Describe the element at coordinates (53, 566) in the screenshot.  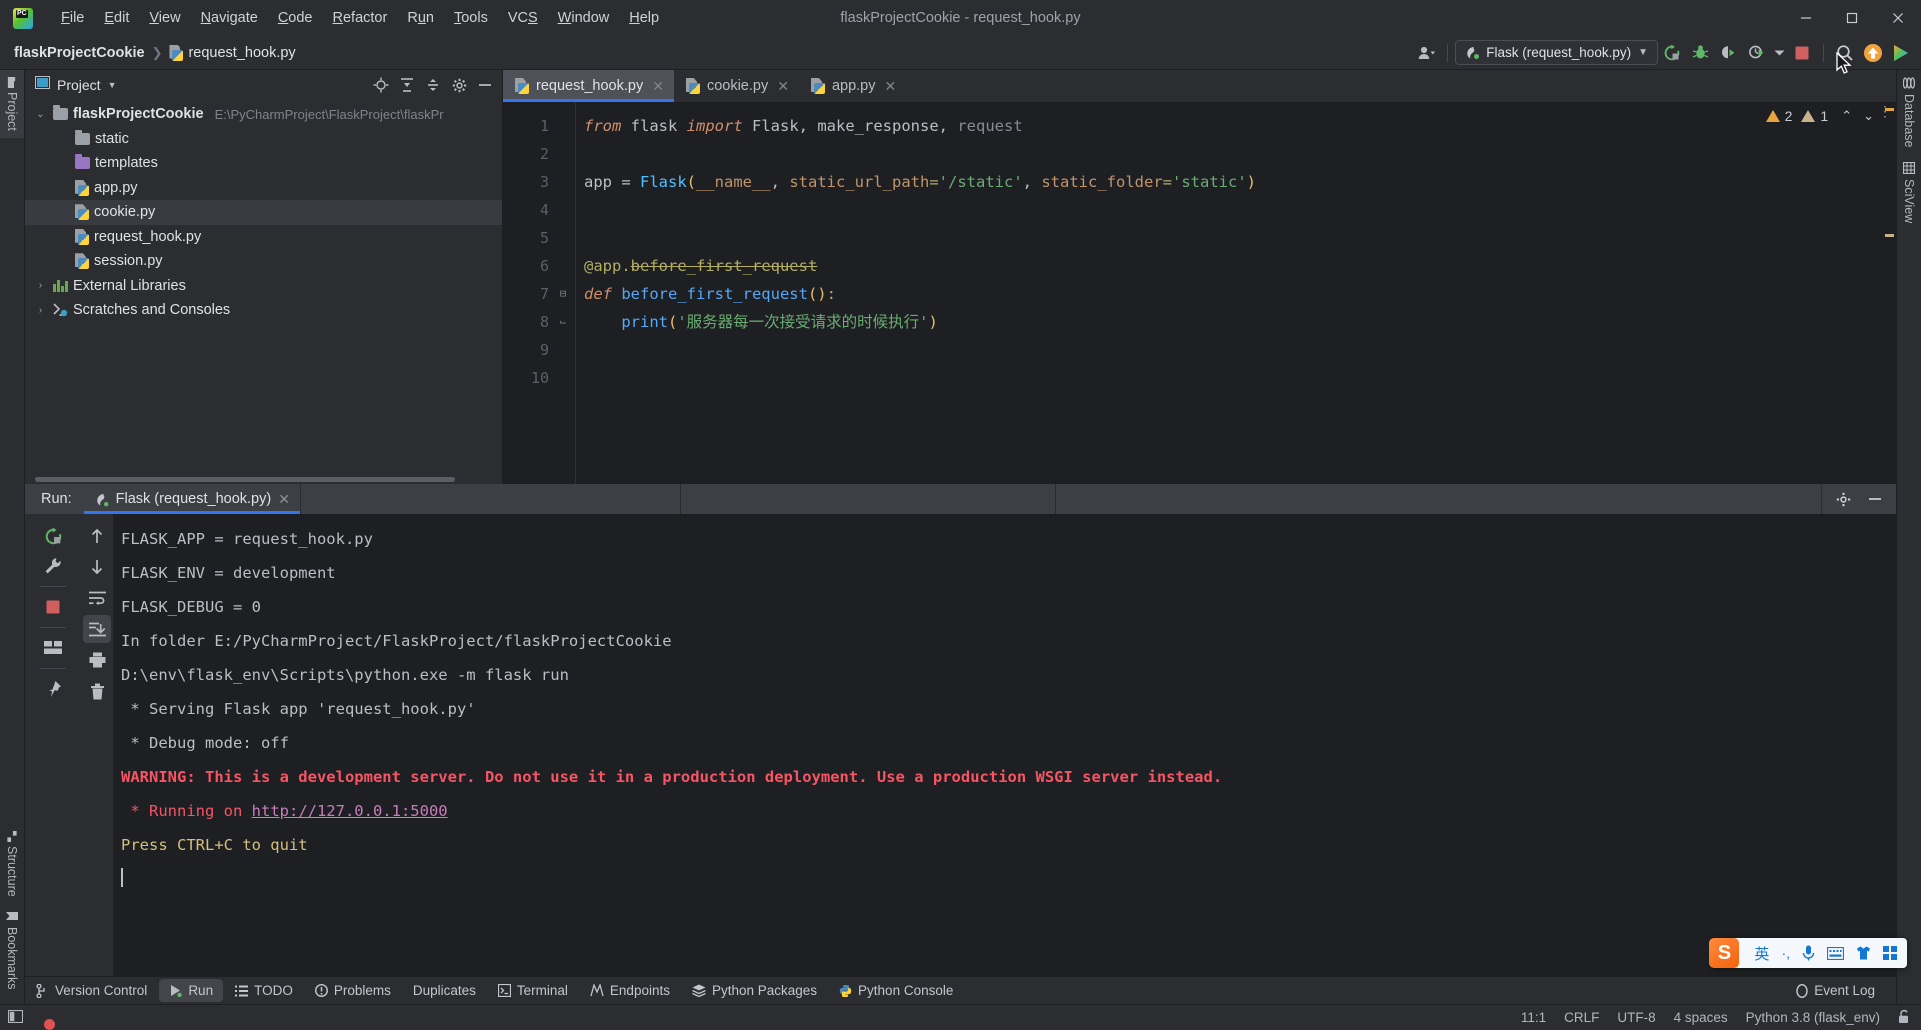
I see `wrench-icon` at that location.